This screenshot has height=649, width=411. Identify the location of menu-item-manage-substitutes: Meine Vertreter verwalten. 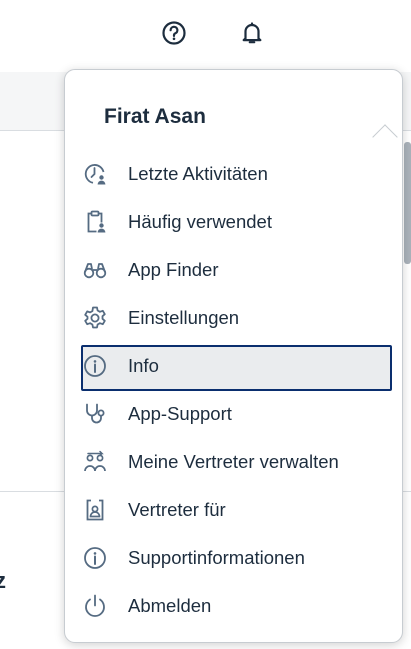
(233, 462).